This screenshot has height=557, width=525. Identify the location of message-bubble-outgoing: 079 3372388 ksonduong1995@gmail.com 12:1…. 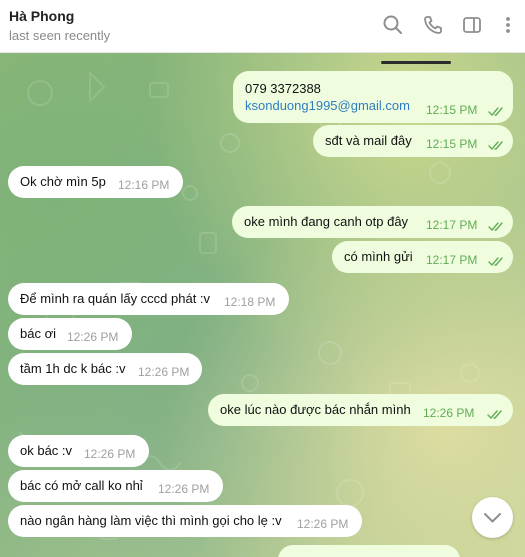
(373, 97).